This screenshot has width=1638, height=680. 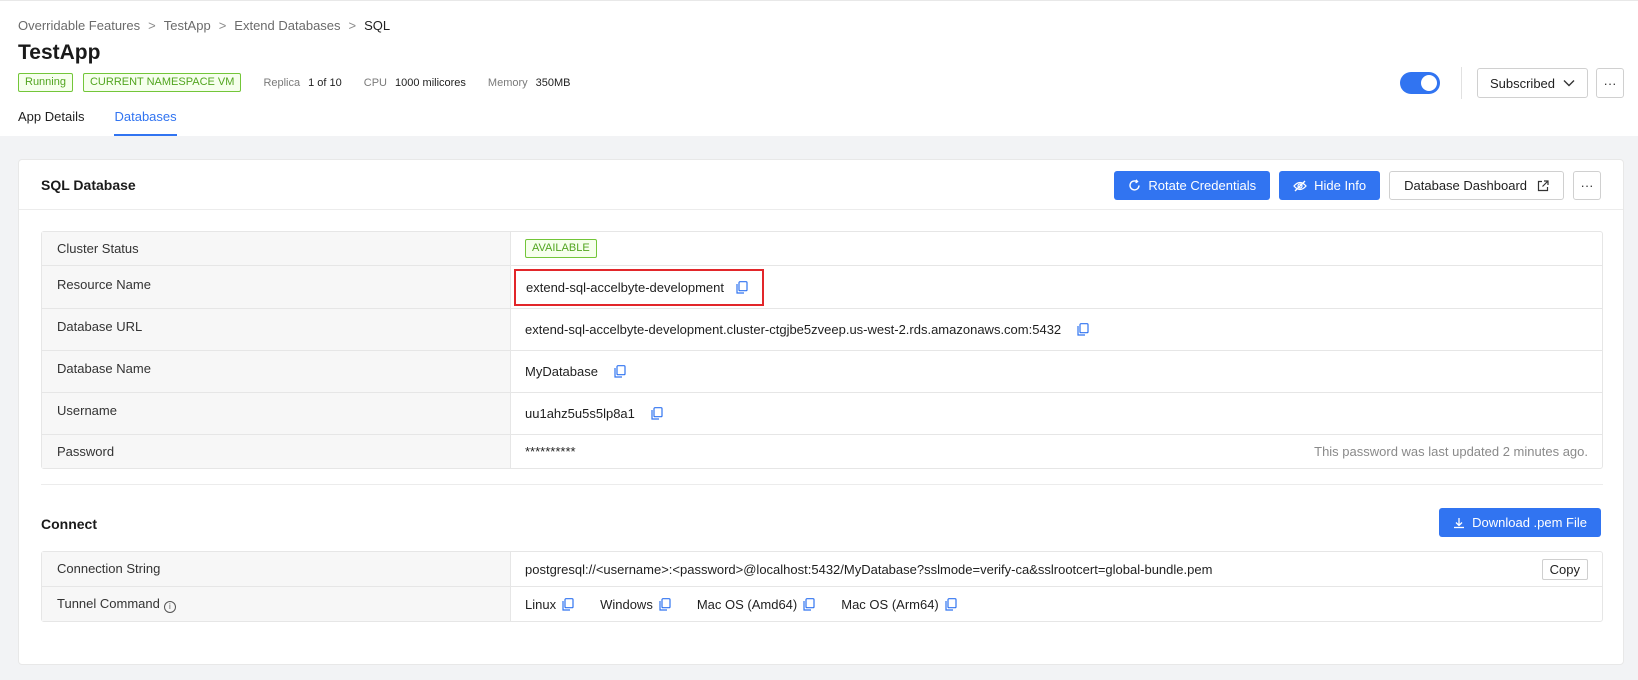 What do you see at coordinates (325, 82) in the screenshot?
I see `replica-value: 1 of 10` at bounding box center [325, 82].